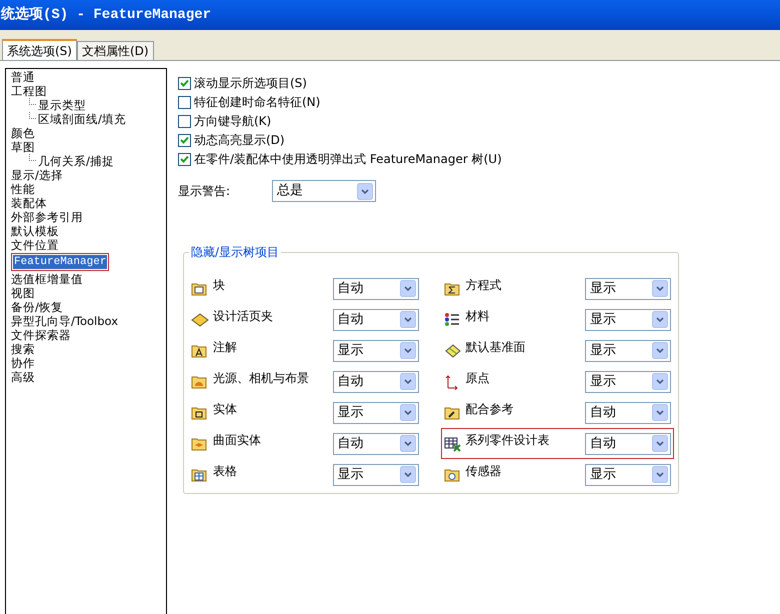 The image size is (780, 614). Describe the element at coordinates (23, 377) in the screenshot. I see `tree-item: 高级` at that location.